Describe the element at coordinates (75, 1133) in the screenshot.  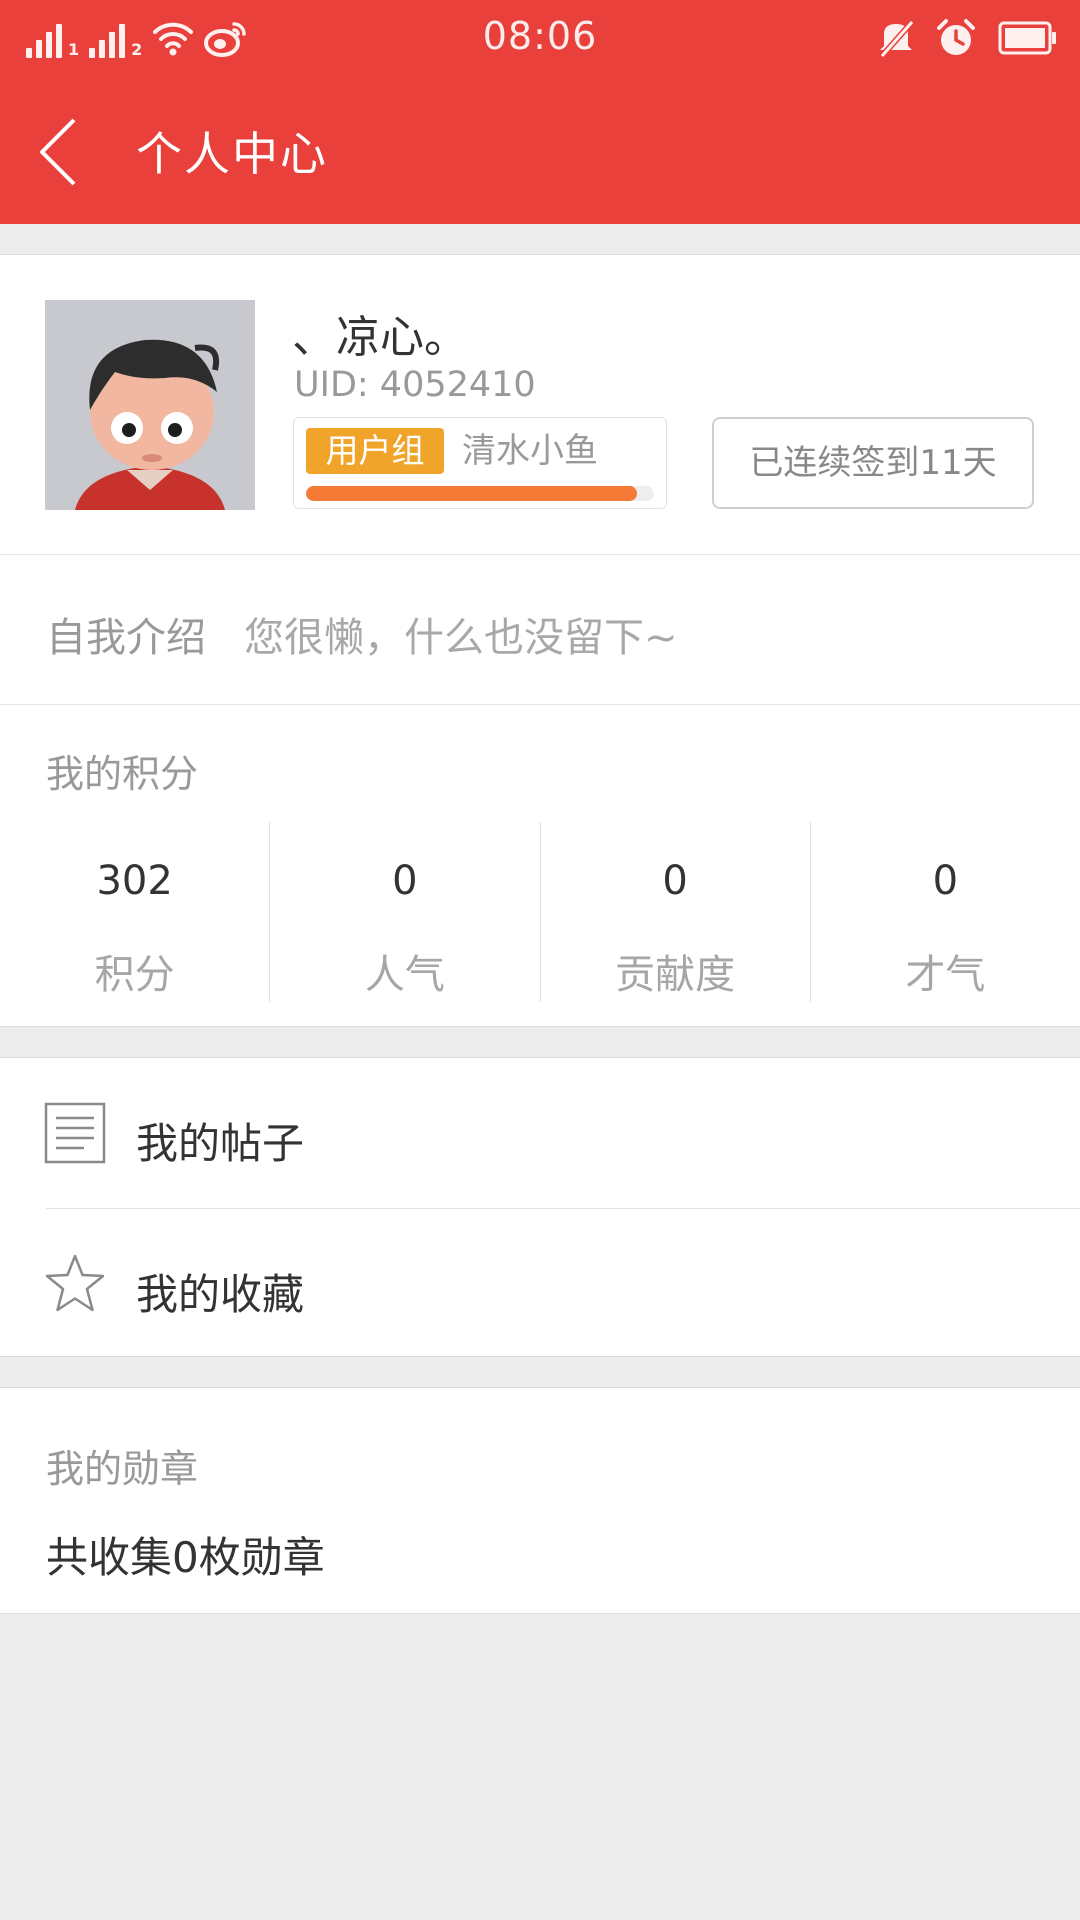
I see `document-icon` at that location.